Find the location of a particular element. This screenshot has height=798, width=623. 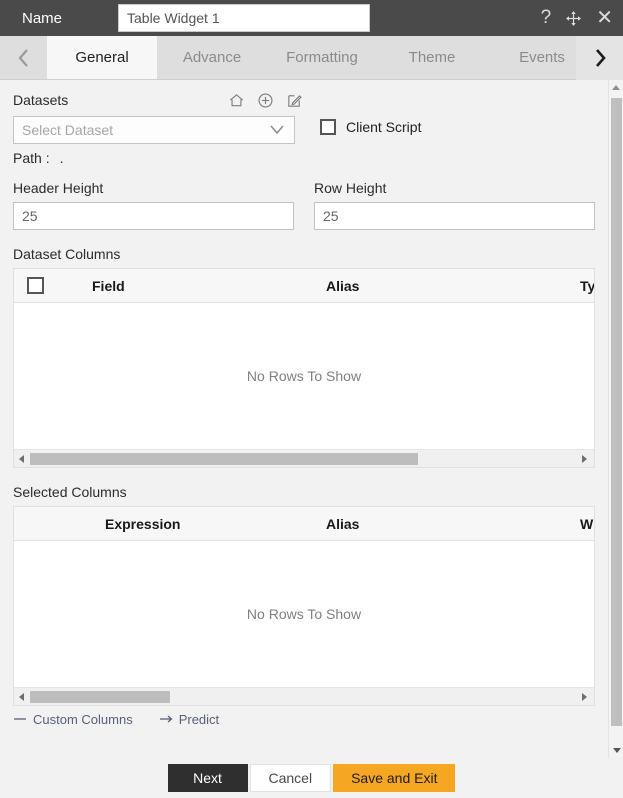

tab-advance: Advance is located at coordinates (212, 57).